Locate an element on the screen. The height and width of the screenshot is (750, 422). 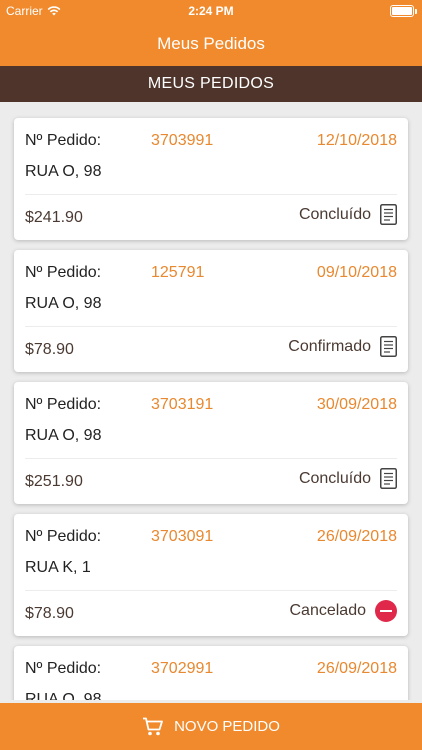
cancel-icon is located at coordinates (386, 611).